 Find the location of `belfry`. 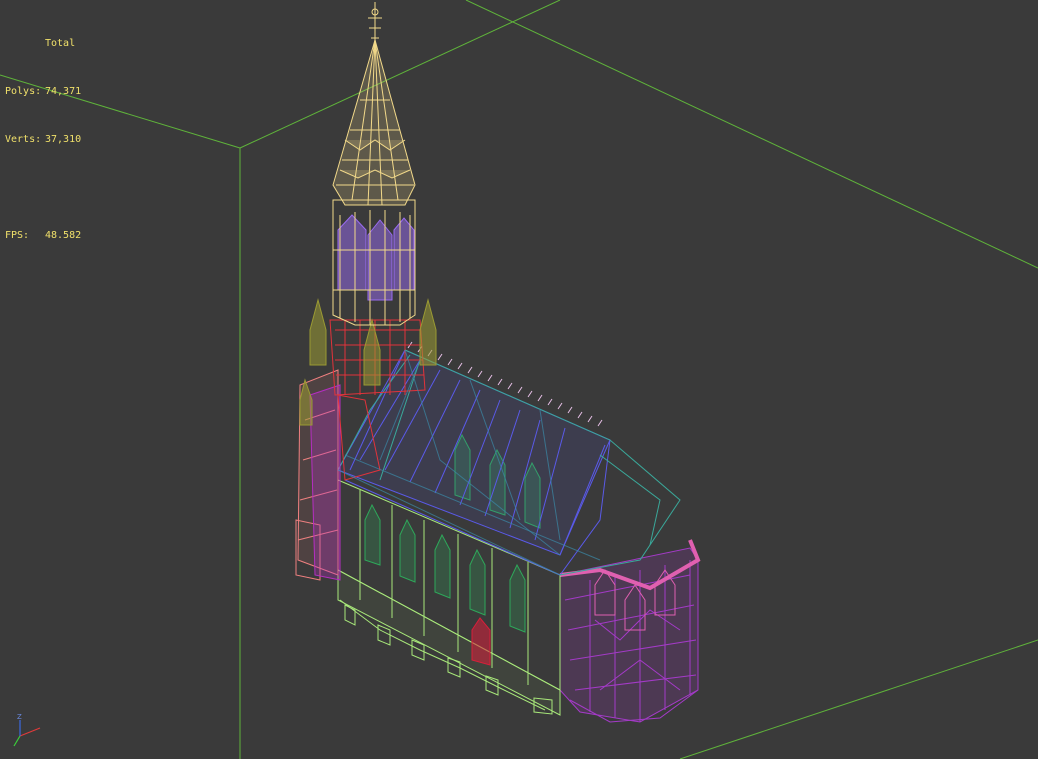

belfry is located at coordinates (376, 257).